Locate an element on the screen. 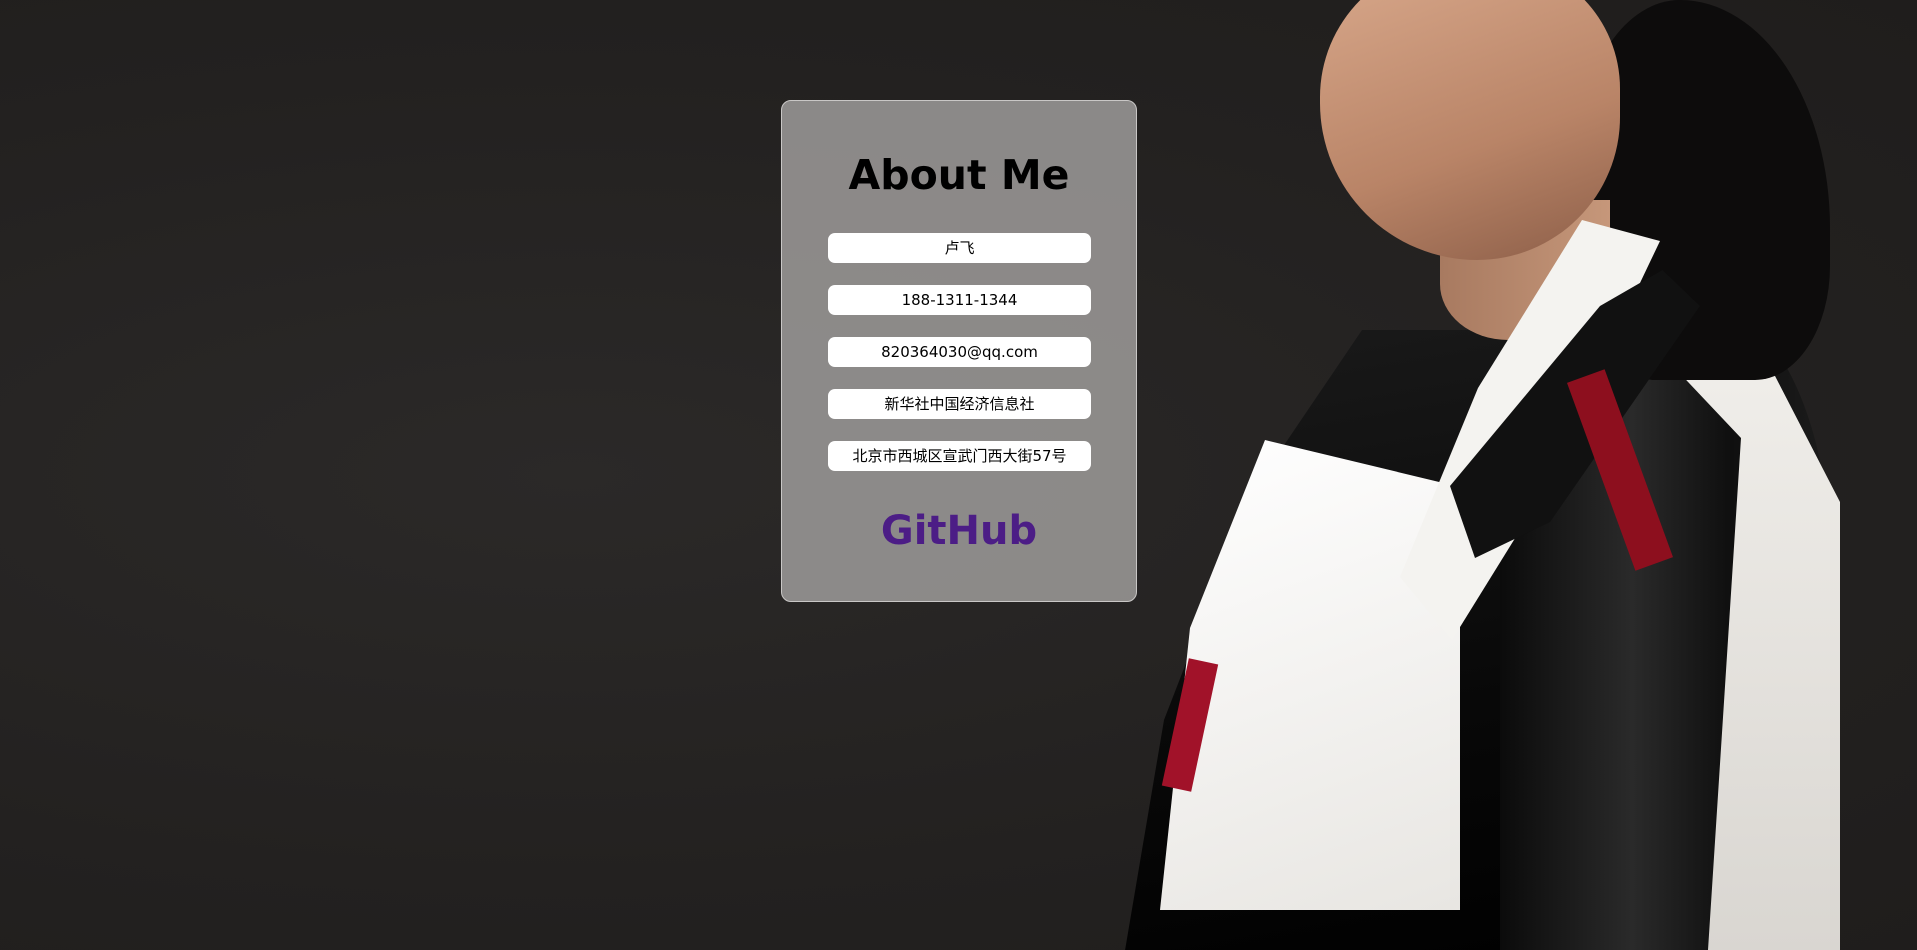  address-field: 北京市西城区宣武门西大街57号 is located at coordinates (959, 456).